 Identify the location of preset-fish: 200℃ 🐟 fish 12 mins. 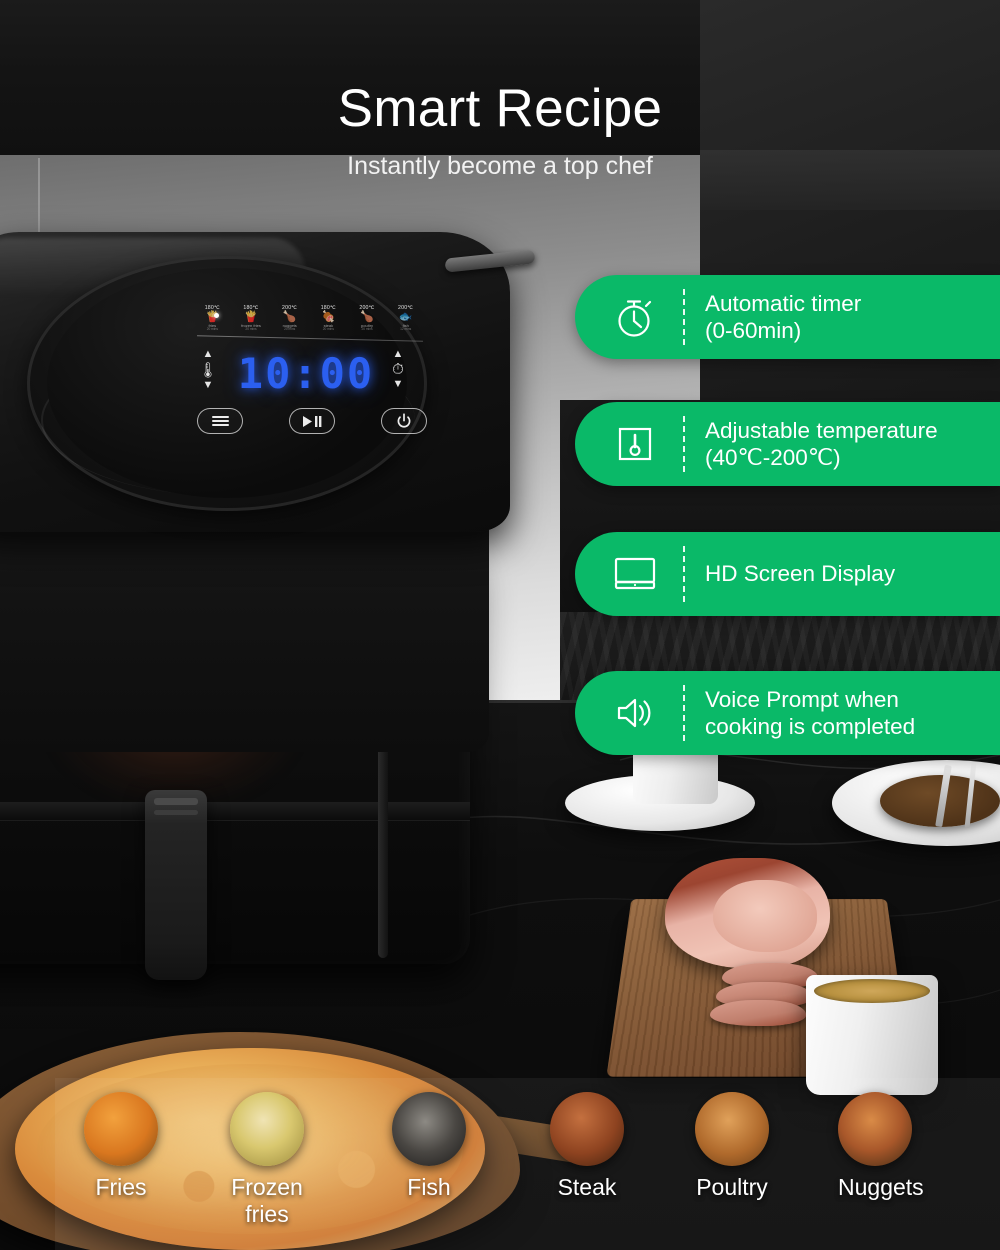
(405, 322).